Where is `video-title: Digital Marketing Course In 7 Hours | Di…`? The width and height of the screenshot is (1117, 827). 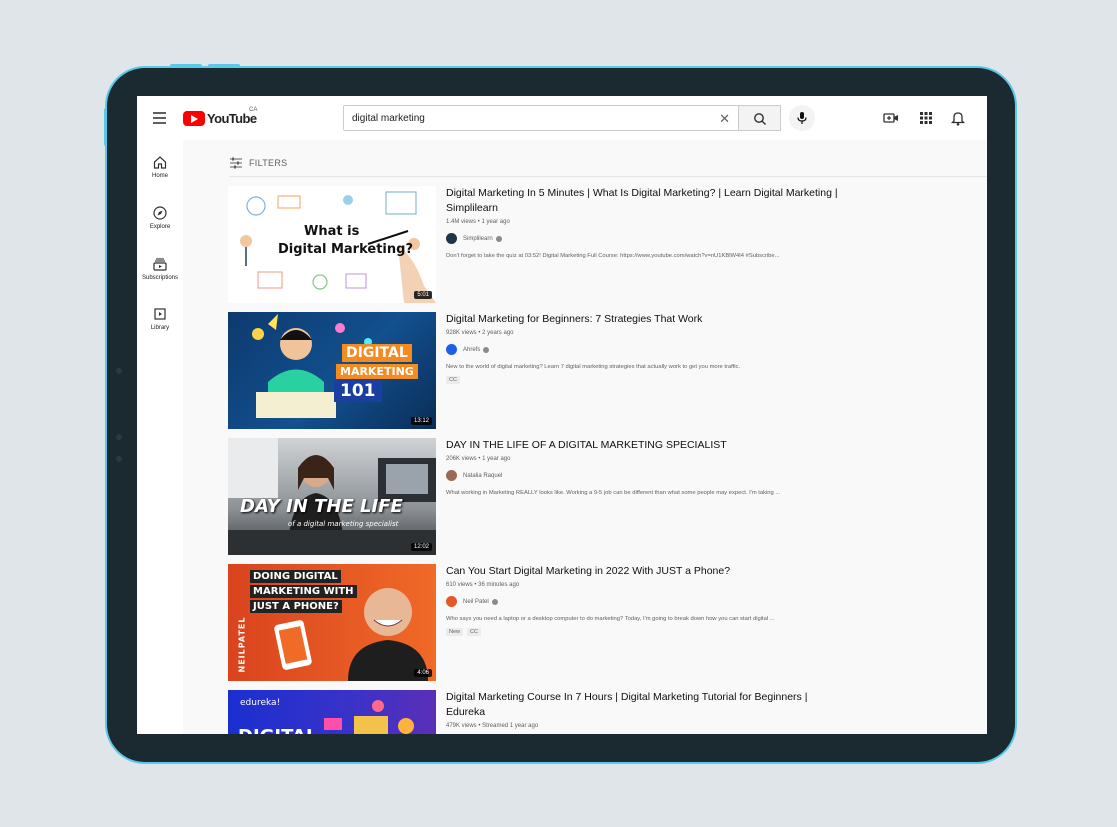
video-title: Digital Marketing Course In 7 Hours | Di… is located at coordinates (656, 705).